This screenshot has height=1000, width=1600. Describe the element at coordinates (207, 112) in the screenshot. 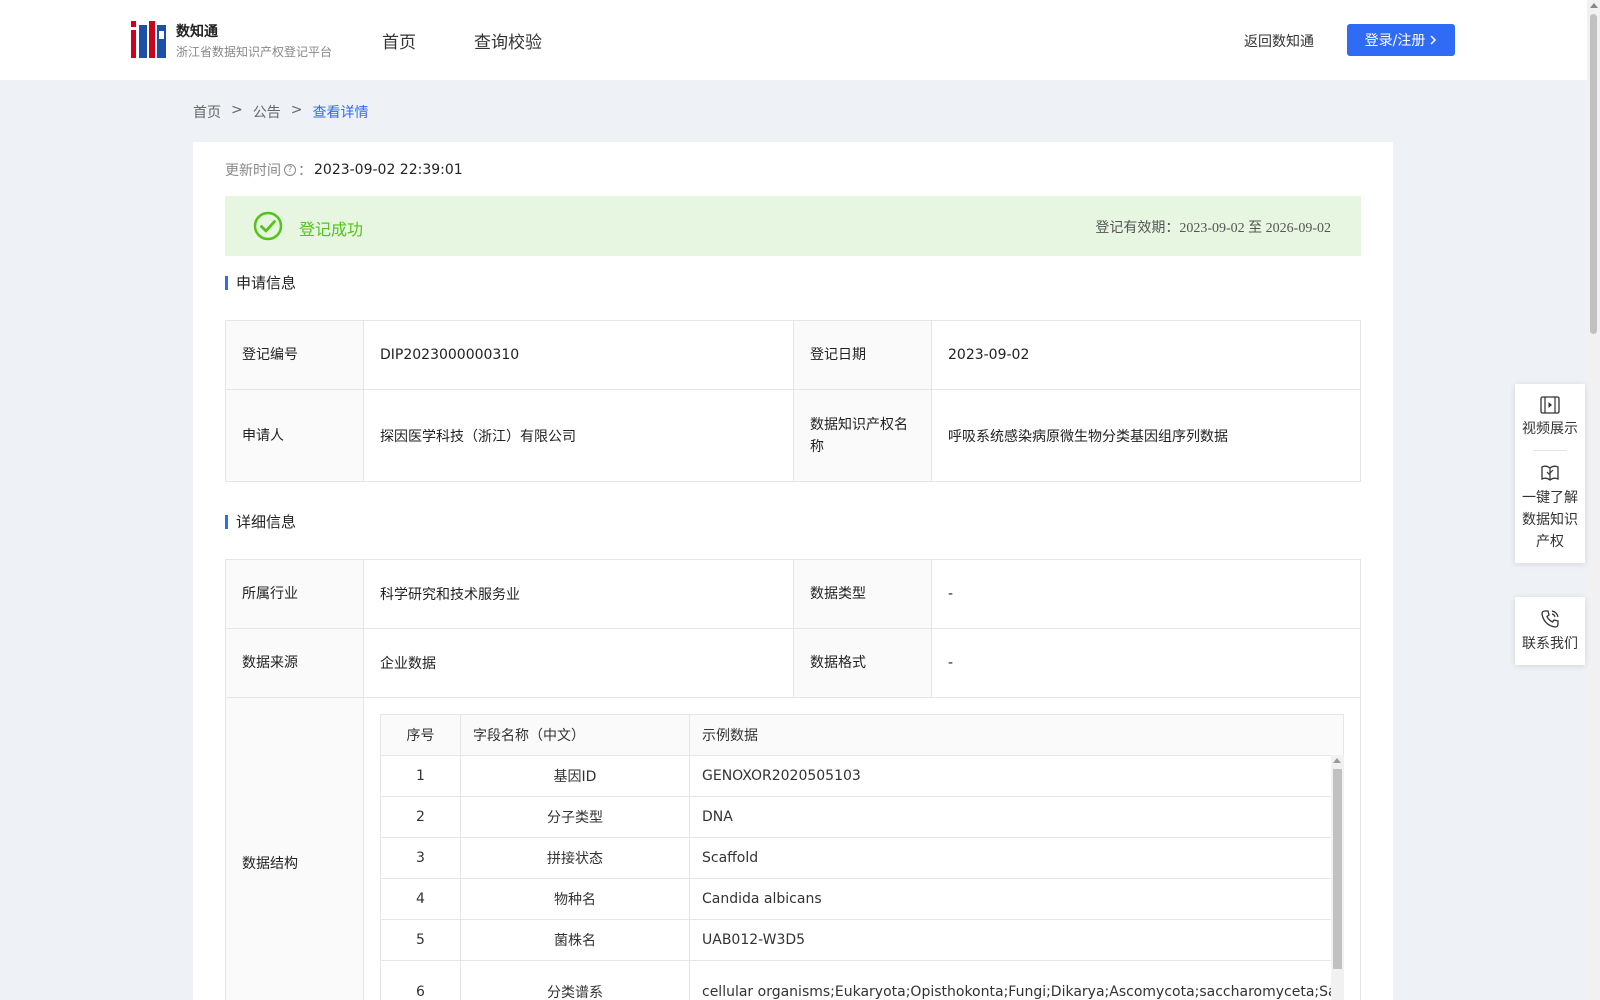

I see `breadcrumb-home: 首页` at that location.